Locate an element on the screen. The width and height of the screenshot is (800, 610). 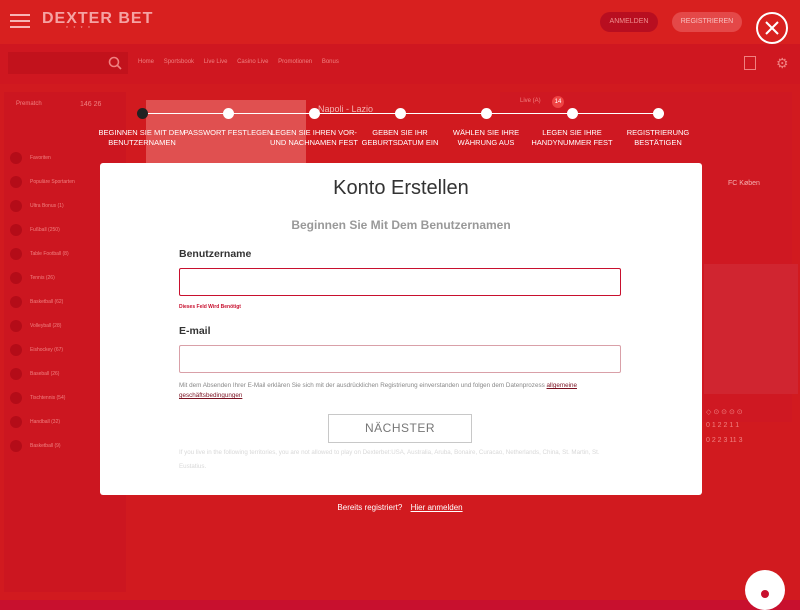
login-link: Hier anmelden is located at coordinates (437, 507).